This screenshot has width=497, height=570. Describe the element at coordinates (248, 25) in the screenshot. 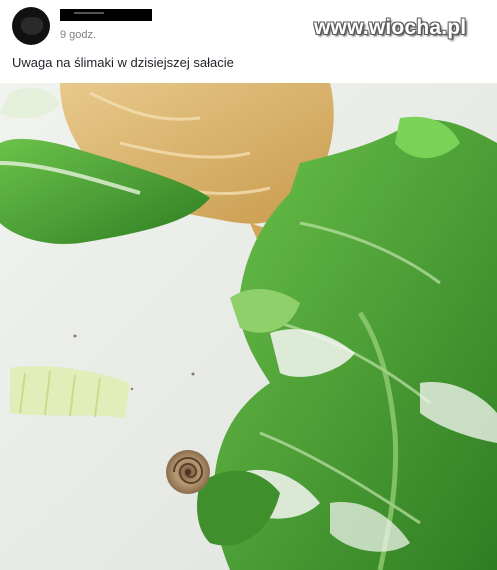

I see `post-header: 9 godz. www.wiocha.pl` at that location.